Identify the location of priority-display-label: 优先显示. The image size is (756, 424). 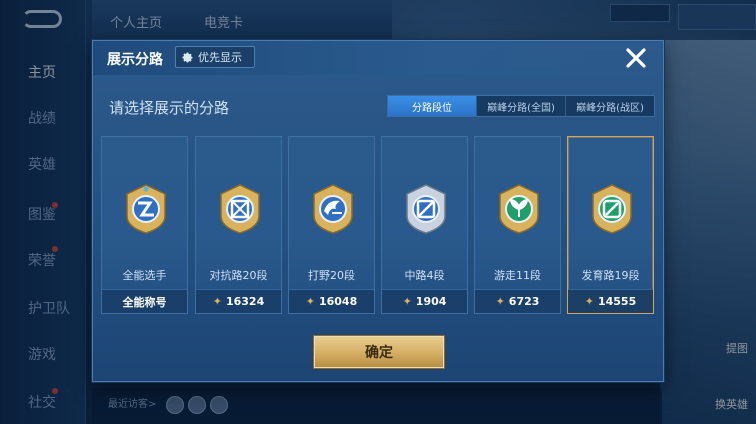
(220, 57).